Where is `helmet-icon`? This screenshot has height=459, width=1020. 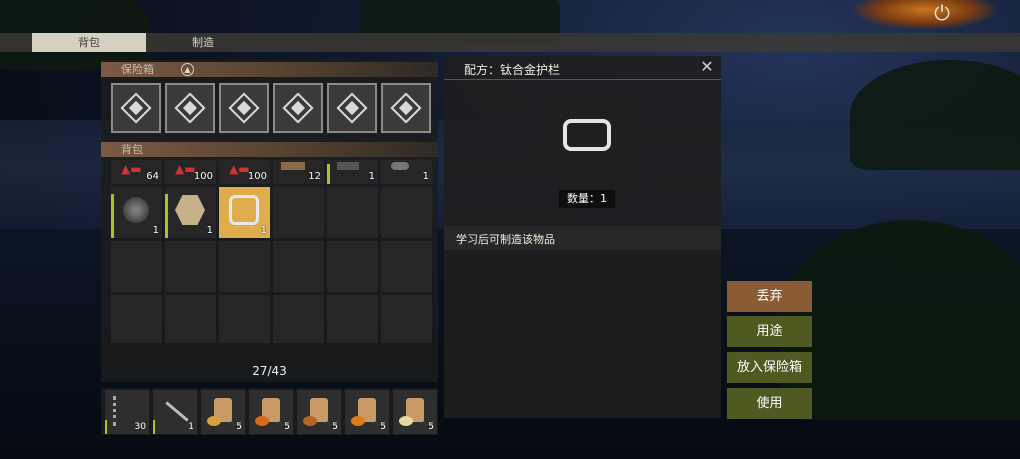 helmet-icon is located at coordinates (400, 166).